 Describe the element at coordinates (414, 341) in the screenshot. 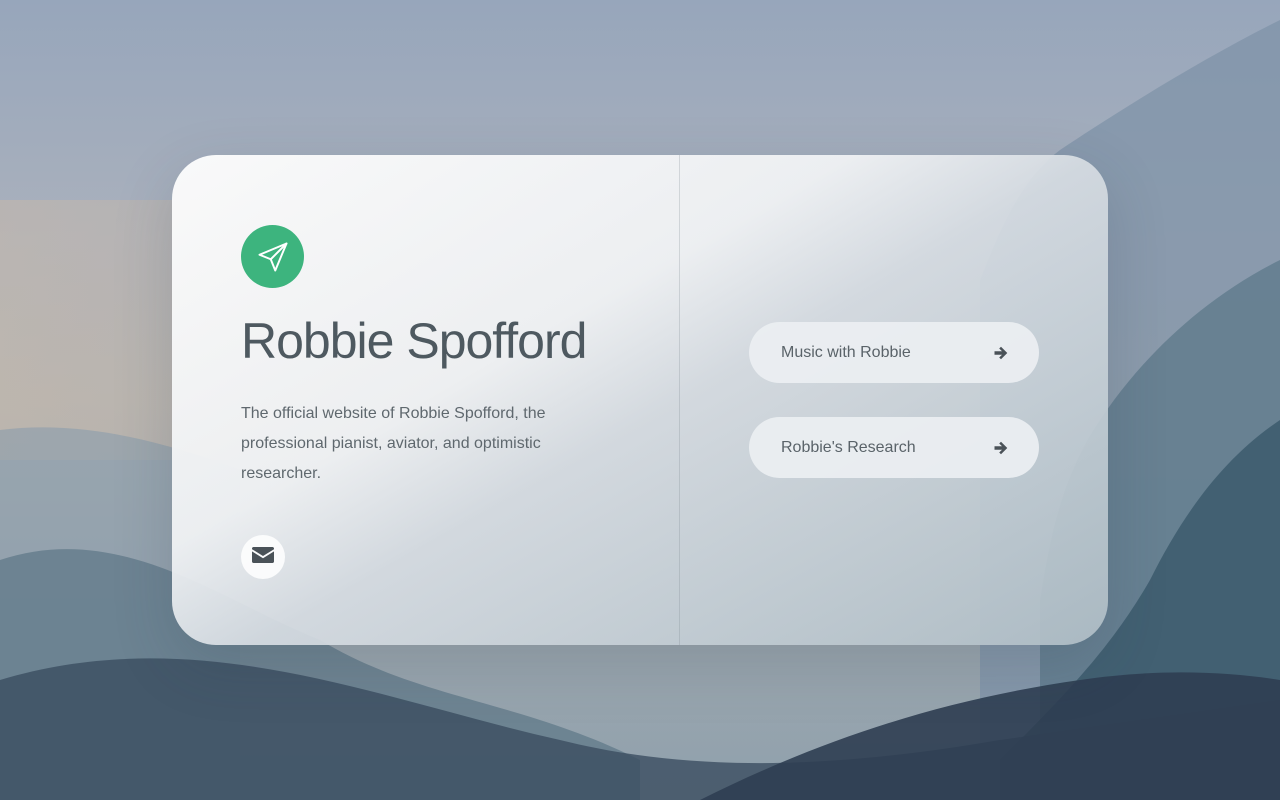

I see `page-title: Robbie Spofford` at that location.